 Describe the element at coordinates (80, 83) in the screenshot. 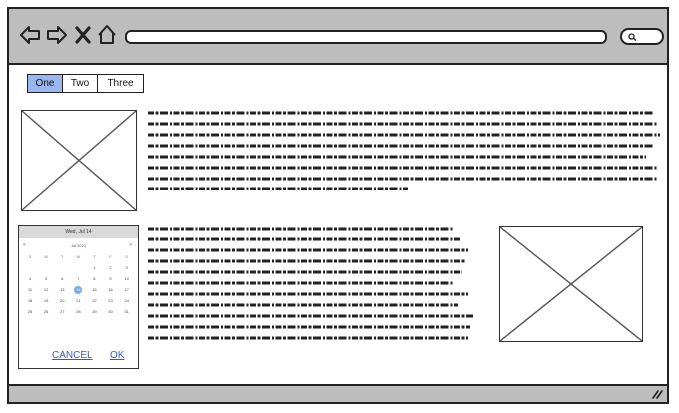

I see `tab-two: Two` at that location.